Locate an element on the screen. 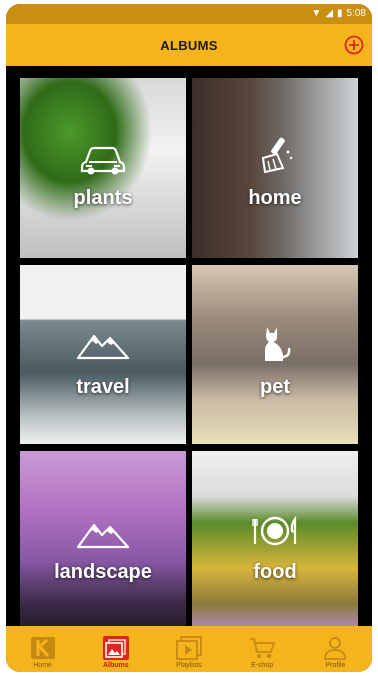 The height and width of the screenshot is (676, 378). plus-circle-icon is located at coordinates (354, 45).